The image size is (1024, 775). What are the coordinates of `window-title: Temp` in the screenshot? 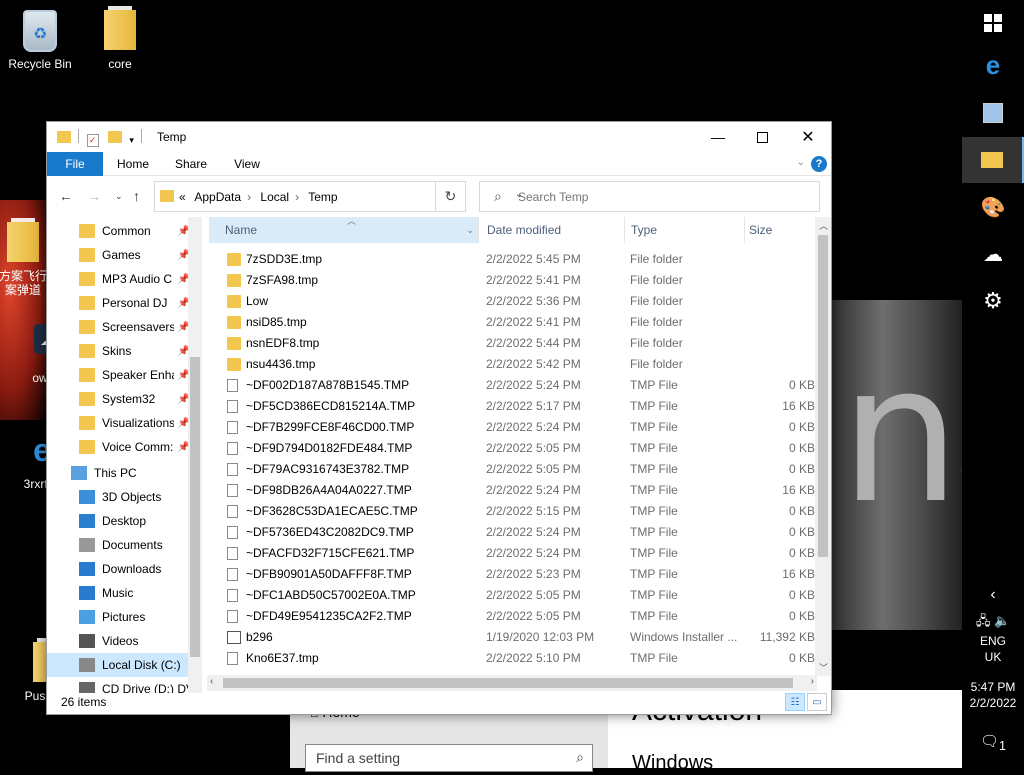 It's located at (172, 137).